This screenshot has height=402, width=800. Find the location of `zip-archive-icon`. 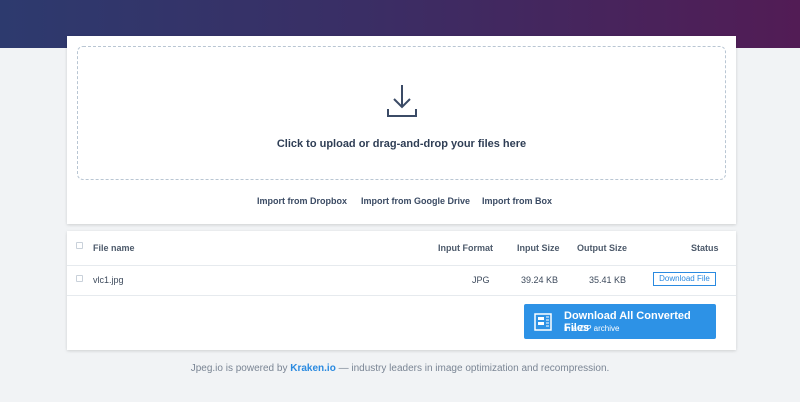

zip-archive-icon is located at coordinates (543, 322).